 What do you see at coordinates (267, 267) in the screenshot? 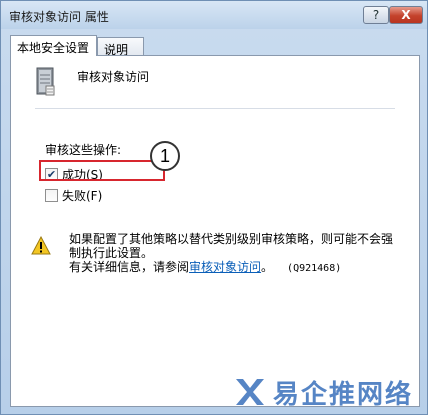
I see `more-info-suffix: 。` at bounding box center [267, 267].